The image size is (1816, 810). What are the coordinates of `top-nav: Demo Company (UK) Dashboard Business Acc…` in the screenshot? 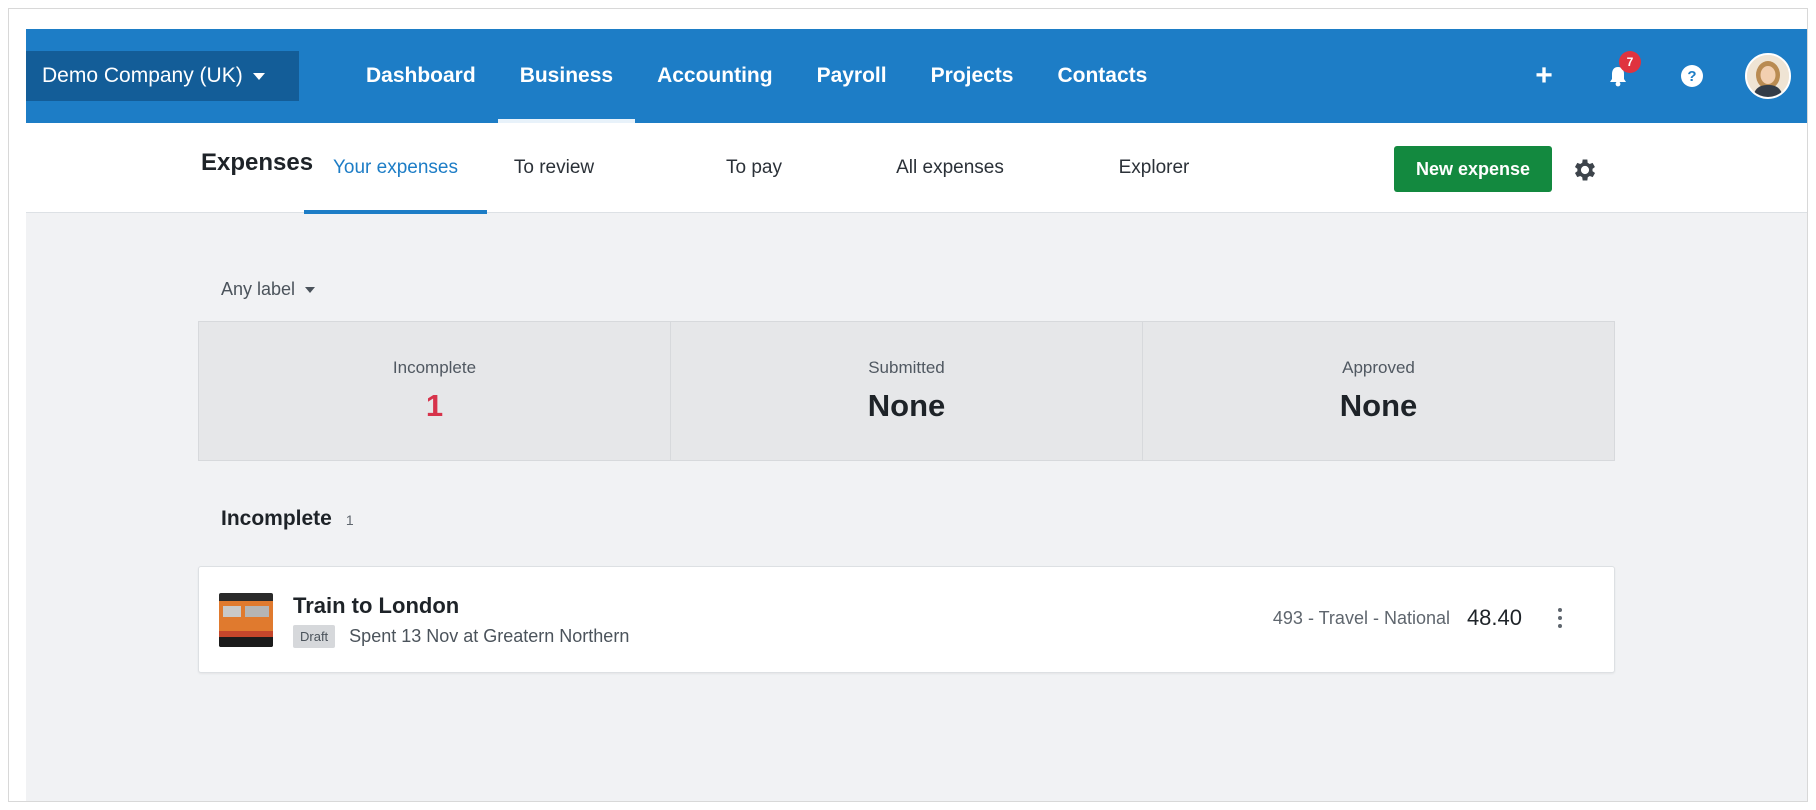 It's located at (916, 76).